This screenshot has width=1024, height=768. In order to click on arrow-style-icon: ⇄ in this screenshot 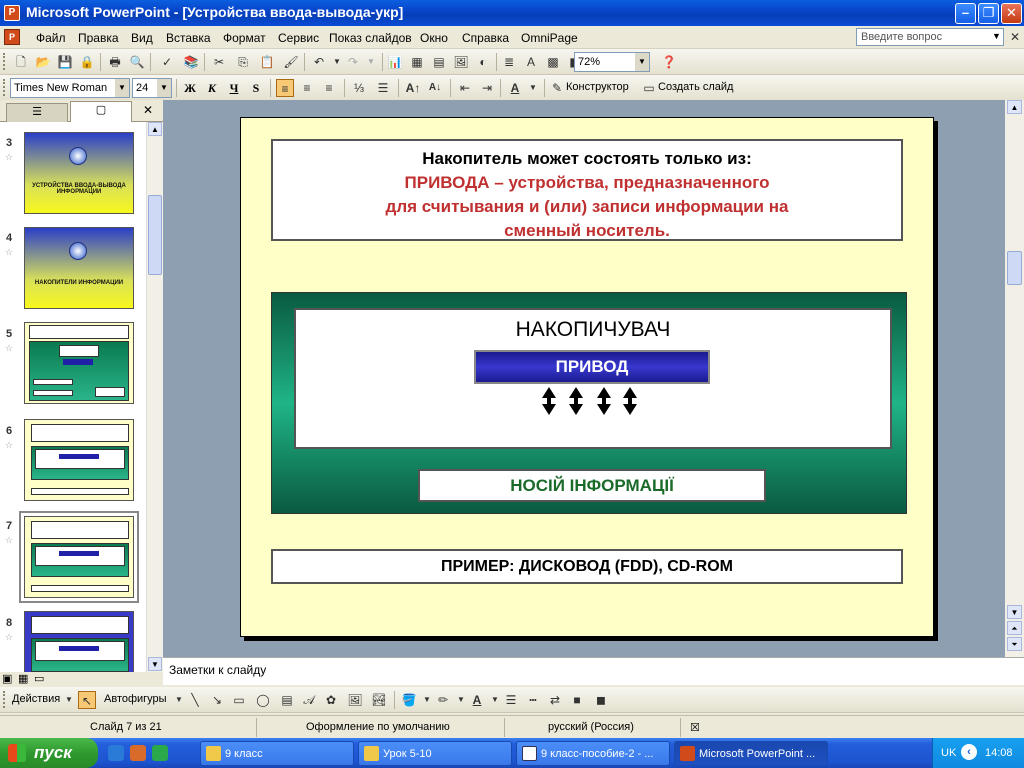, I will do `click(555, 700)`.